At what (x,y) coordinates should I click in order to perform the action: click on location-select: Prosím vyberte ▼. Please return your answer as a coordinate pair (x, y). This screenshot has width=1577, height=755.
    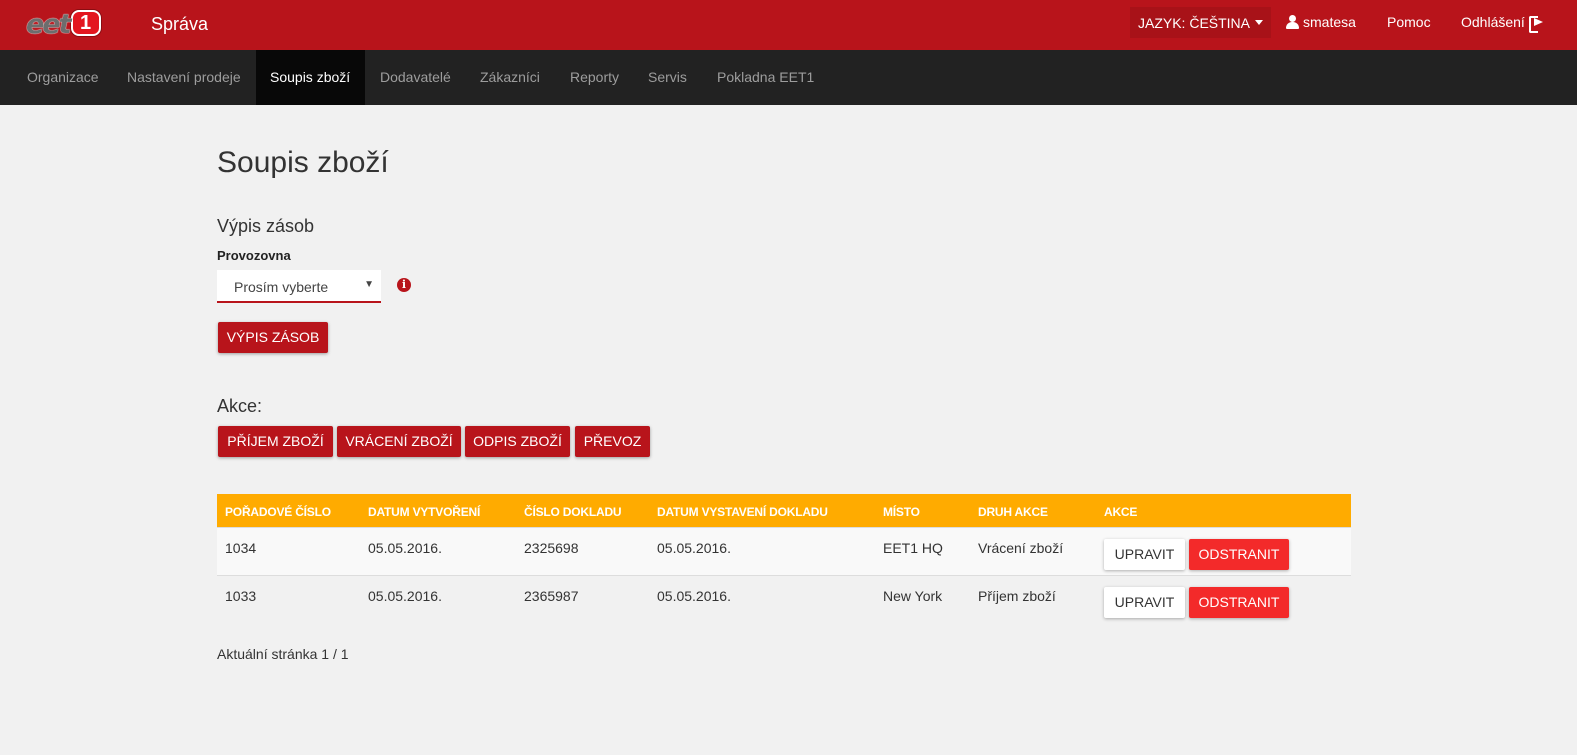
    Looking at the image, I should click on (299, 286).